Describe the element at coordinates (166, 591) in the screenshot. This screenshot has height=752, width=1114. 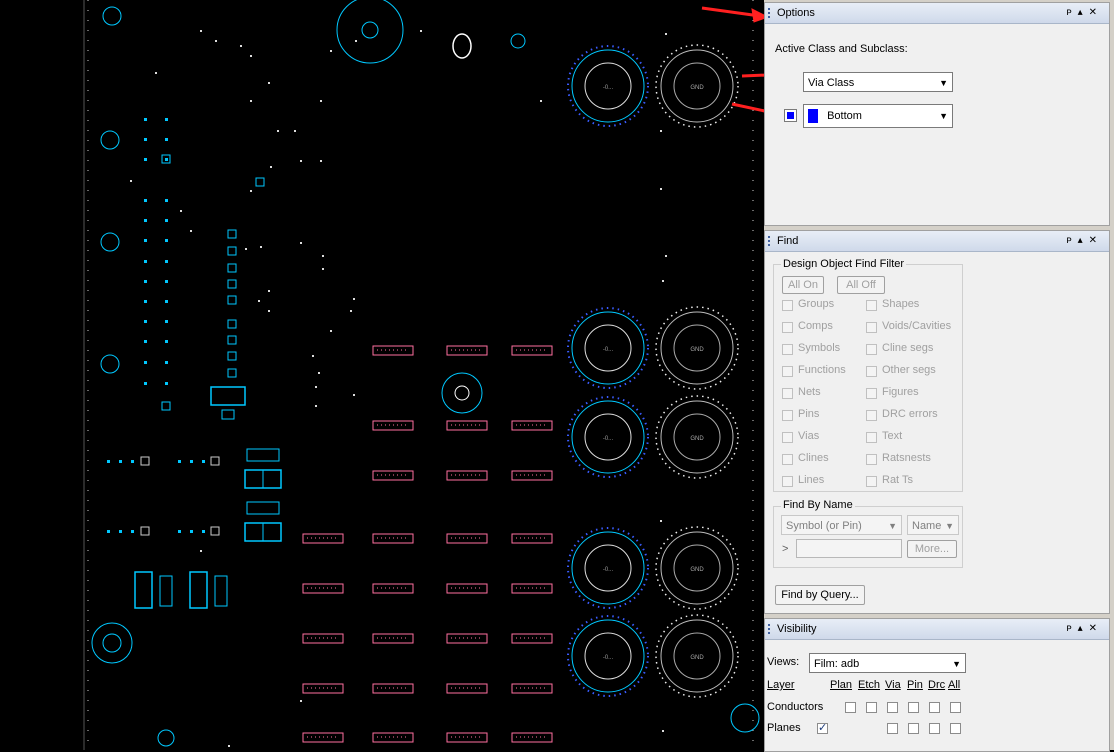
I see `vertical-diode` at that location.